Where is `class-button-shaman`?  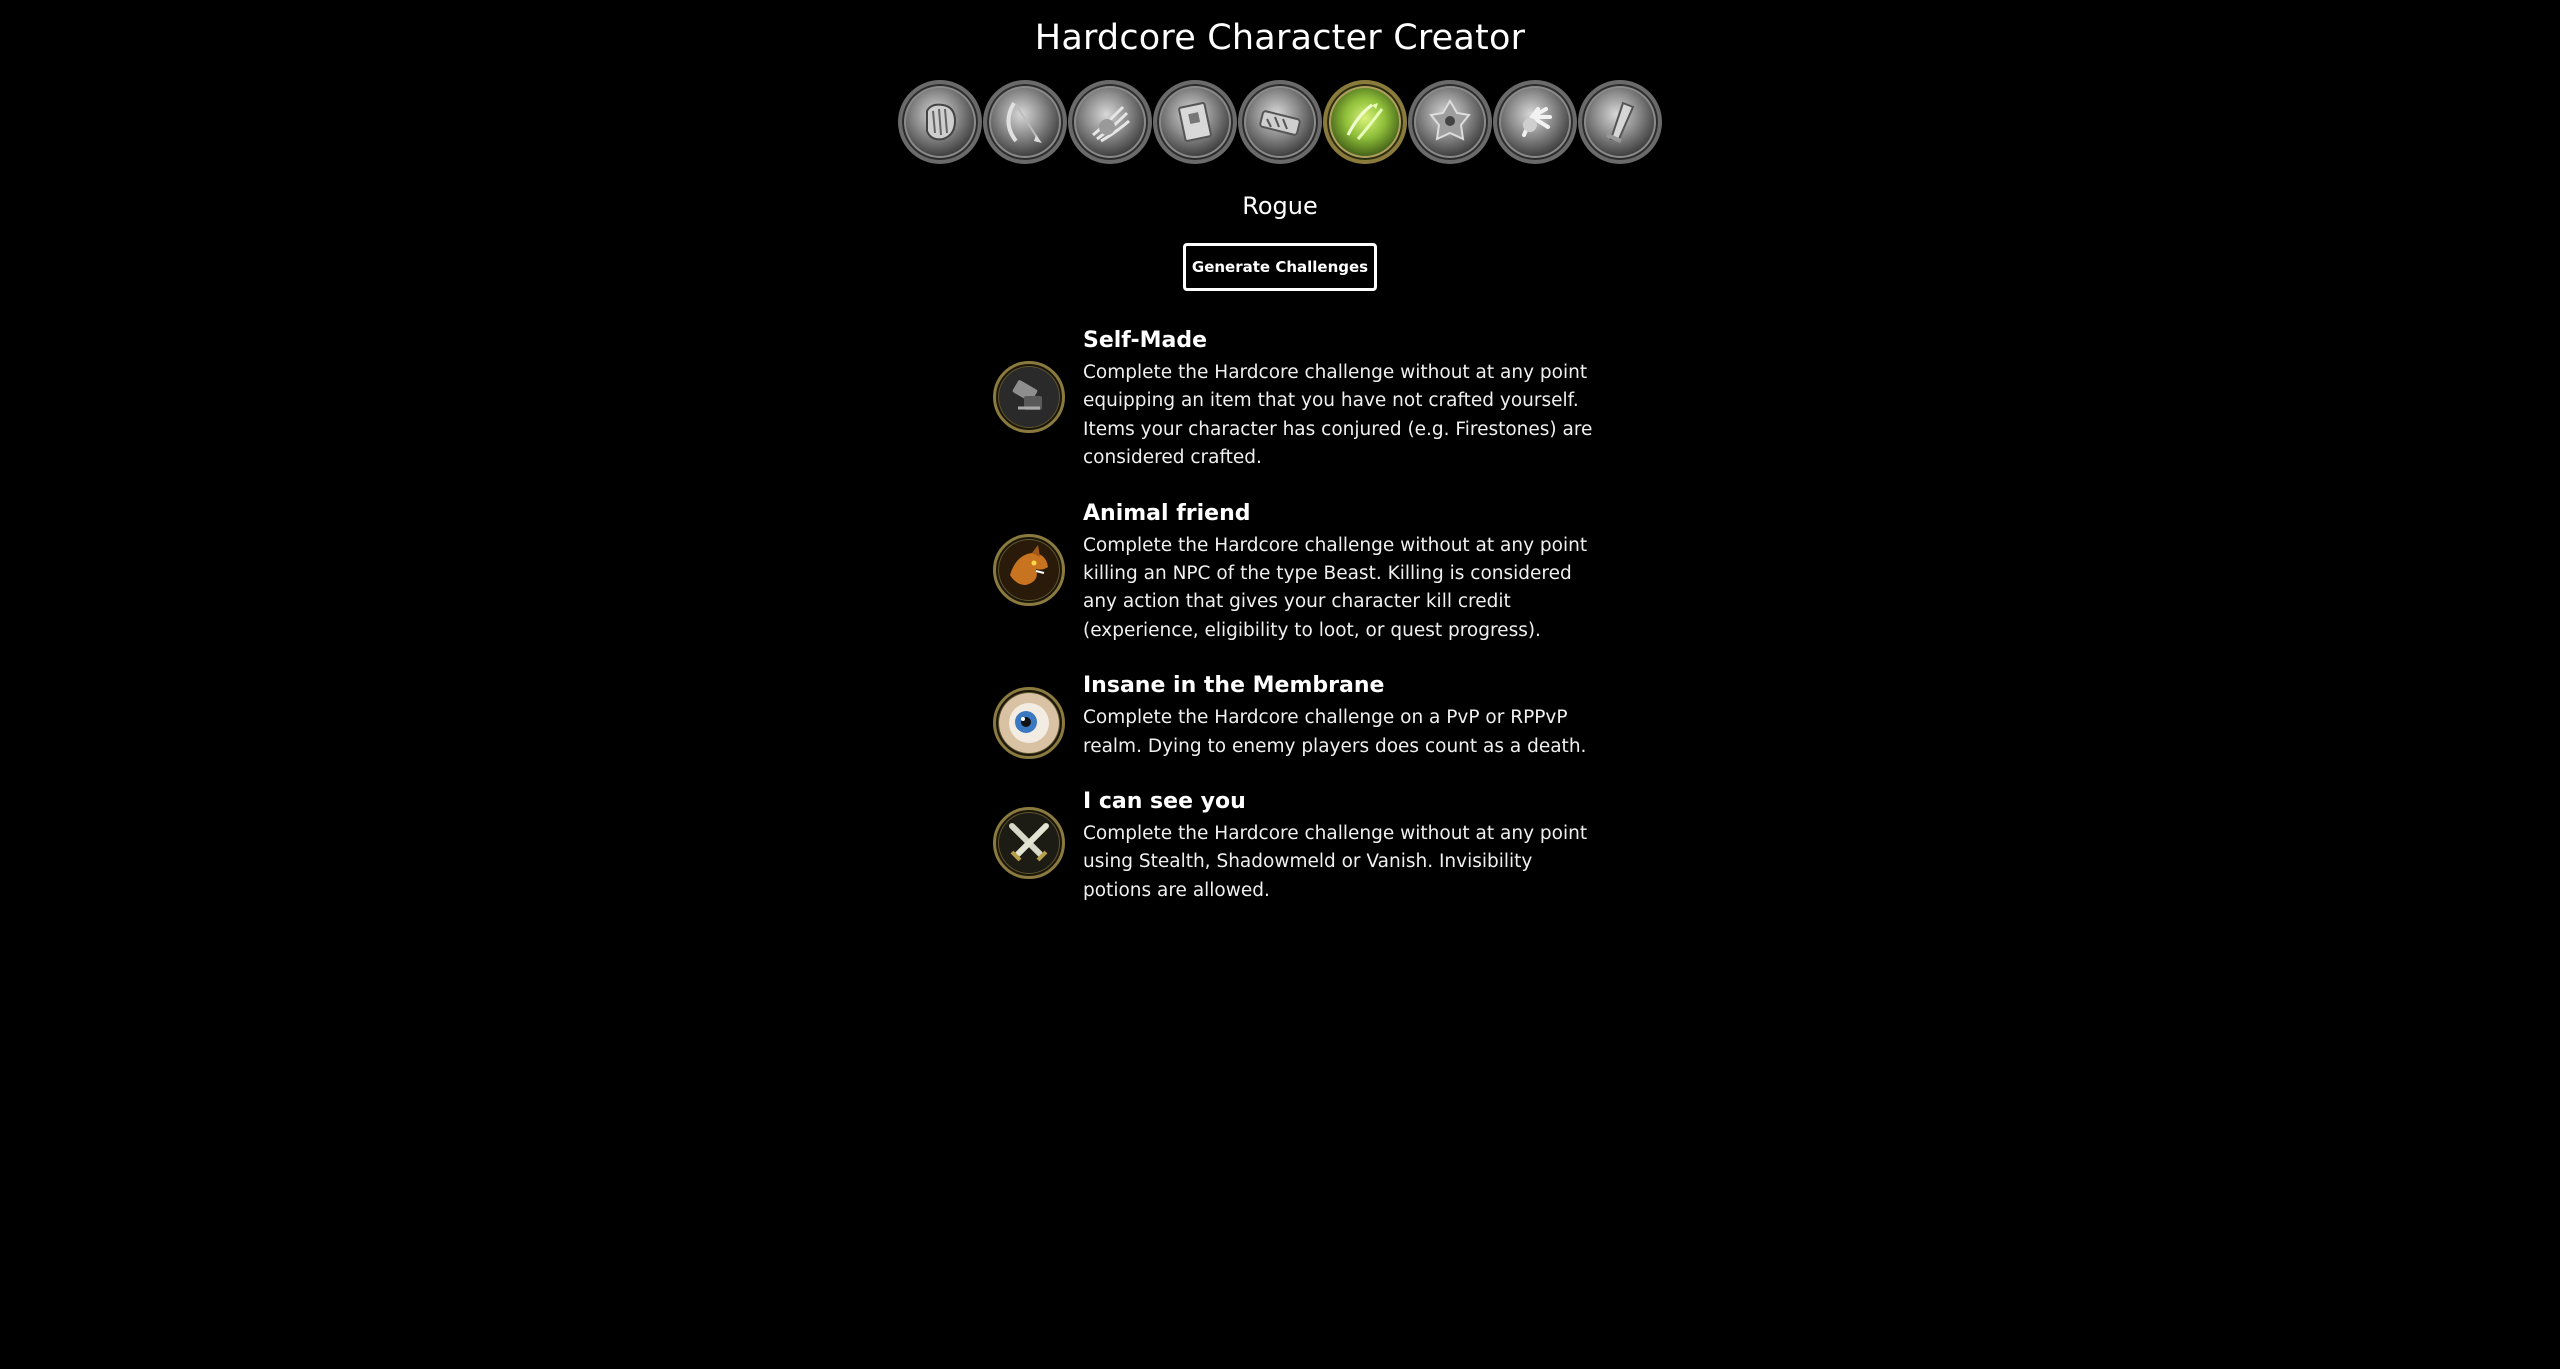 class-button-shaman is located at coordinates (1450, 122).